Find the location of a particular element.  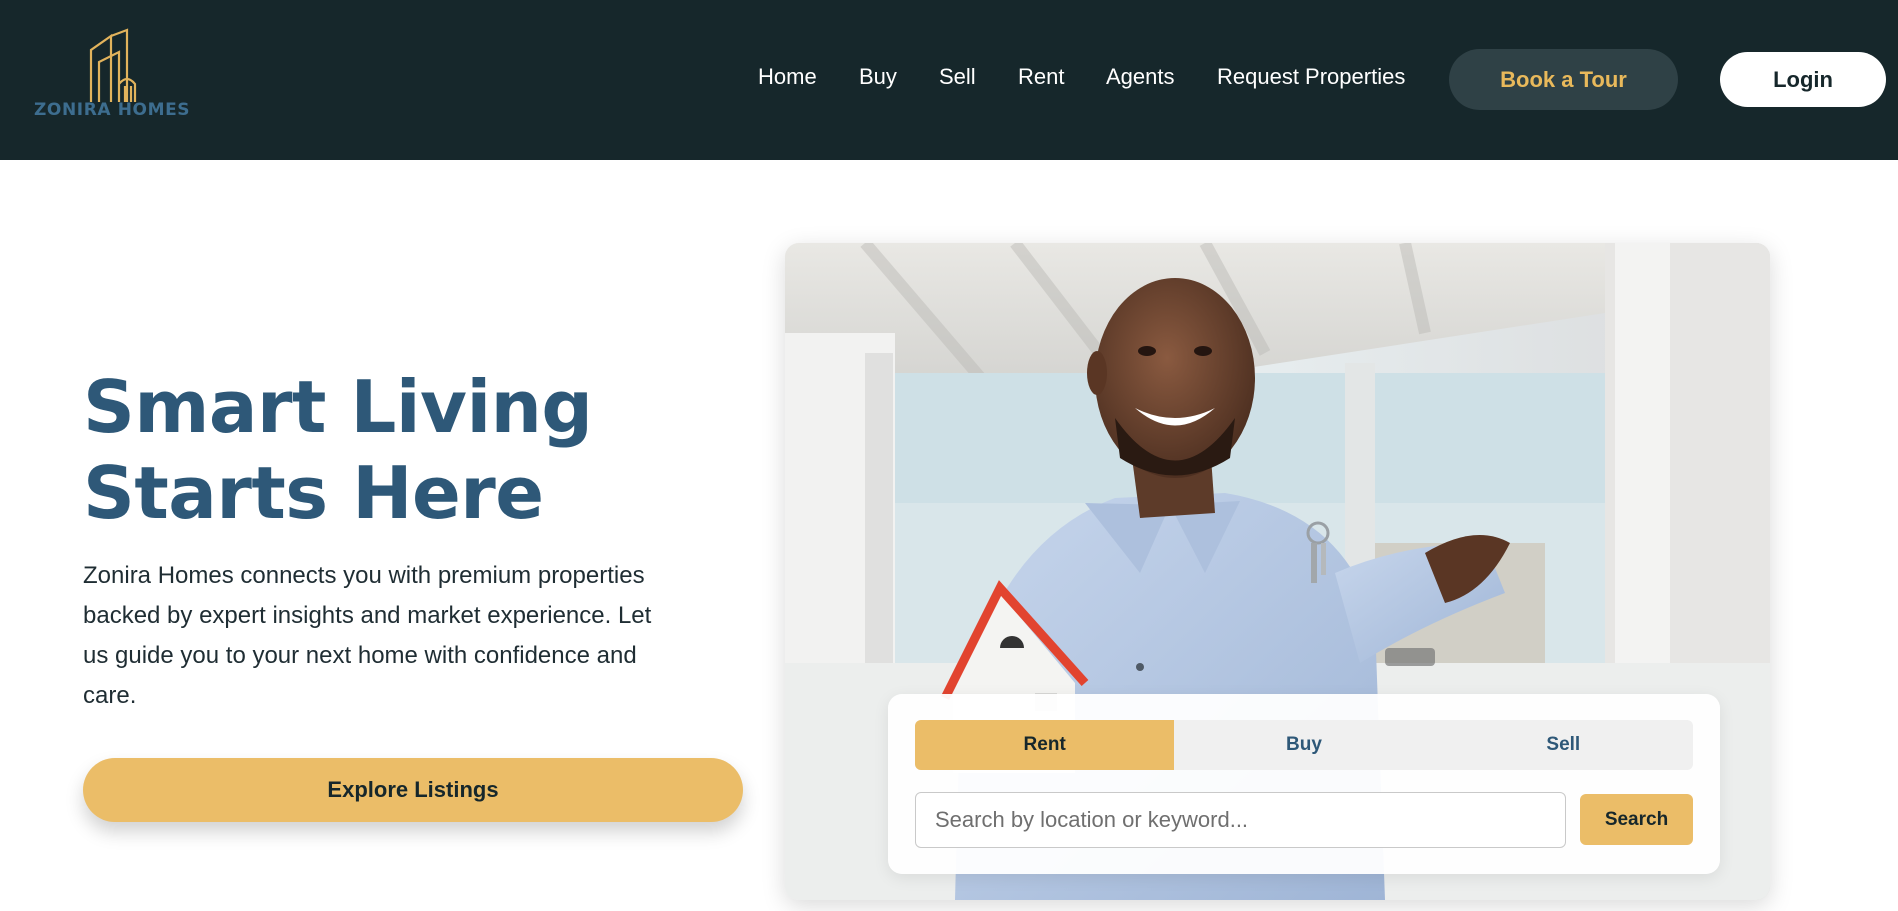

nav-home: Home is located at coordinates (787, 77).